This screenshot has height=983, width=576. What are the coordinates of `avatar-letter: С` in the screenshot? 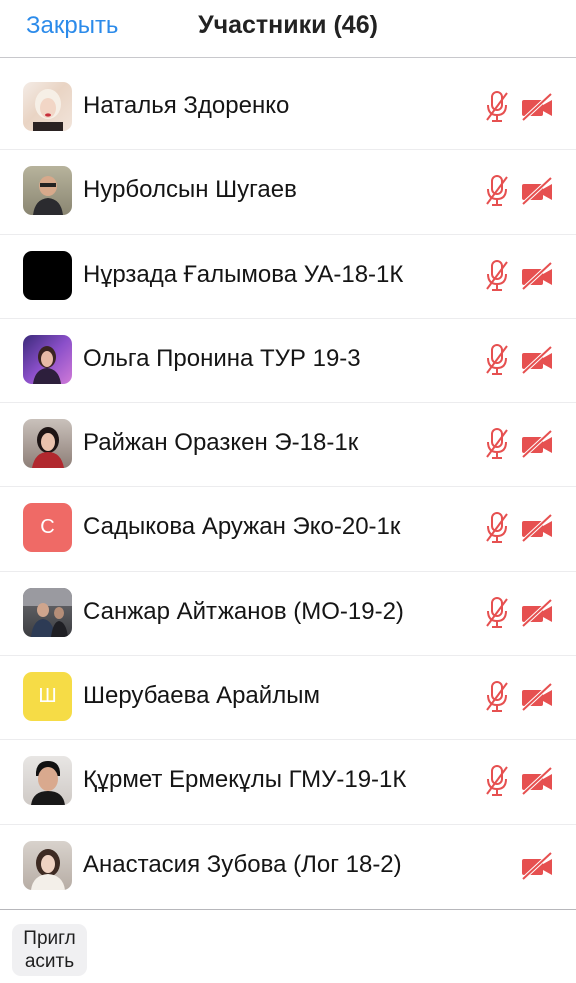 It's located at (47, 527).